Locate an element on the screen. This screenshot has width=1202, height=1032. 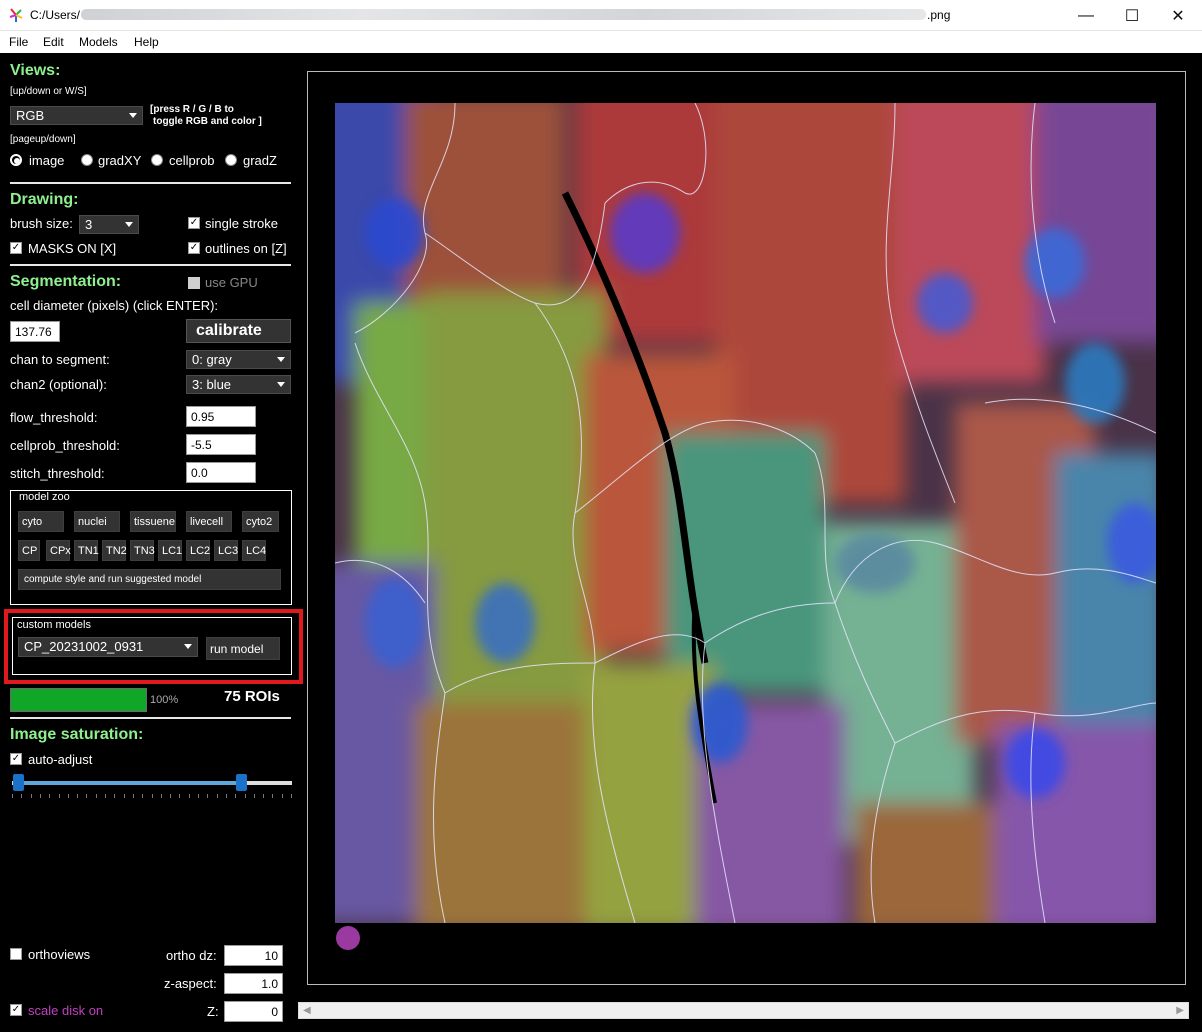
model-cyto-button: cyto is located at coordinates (41, 521).